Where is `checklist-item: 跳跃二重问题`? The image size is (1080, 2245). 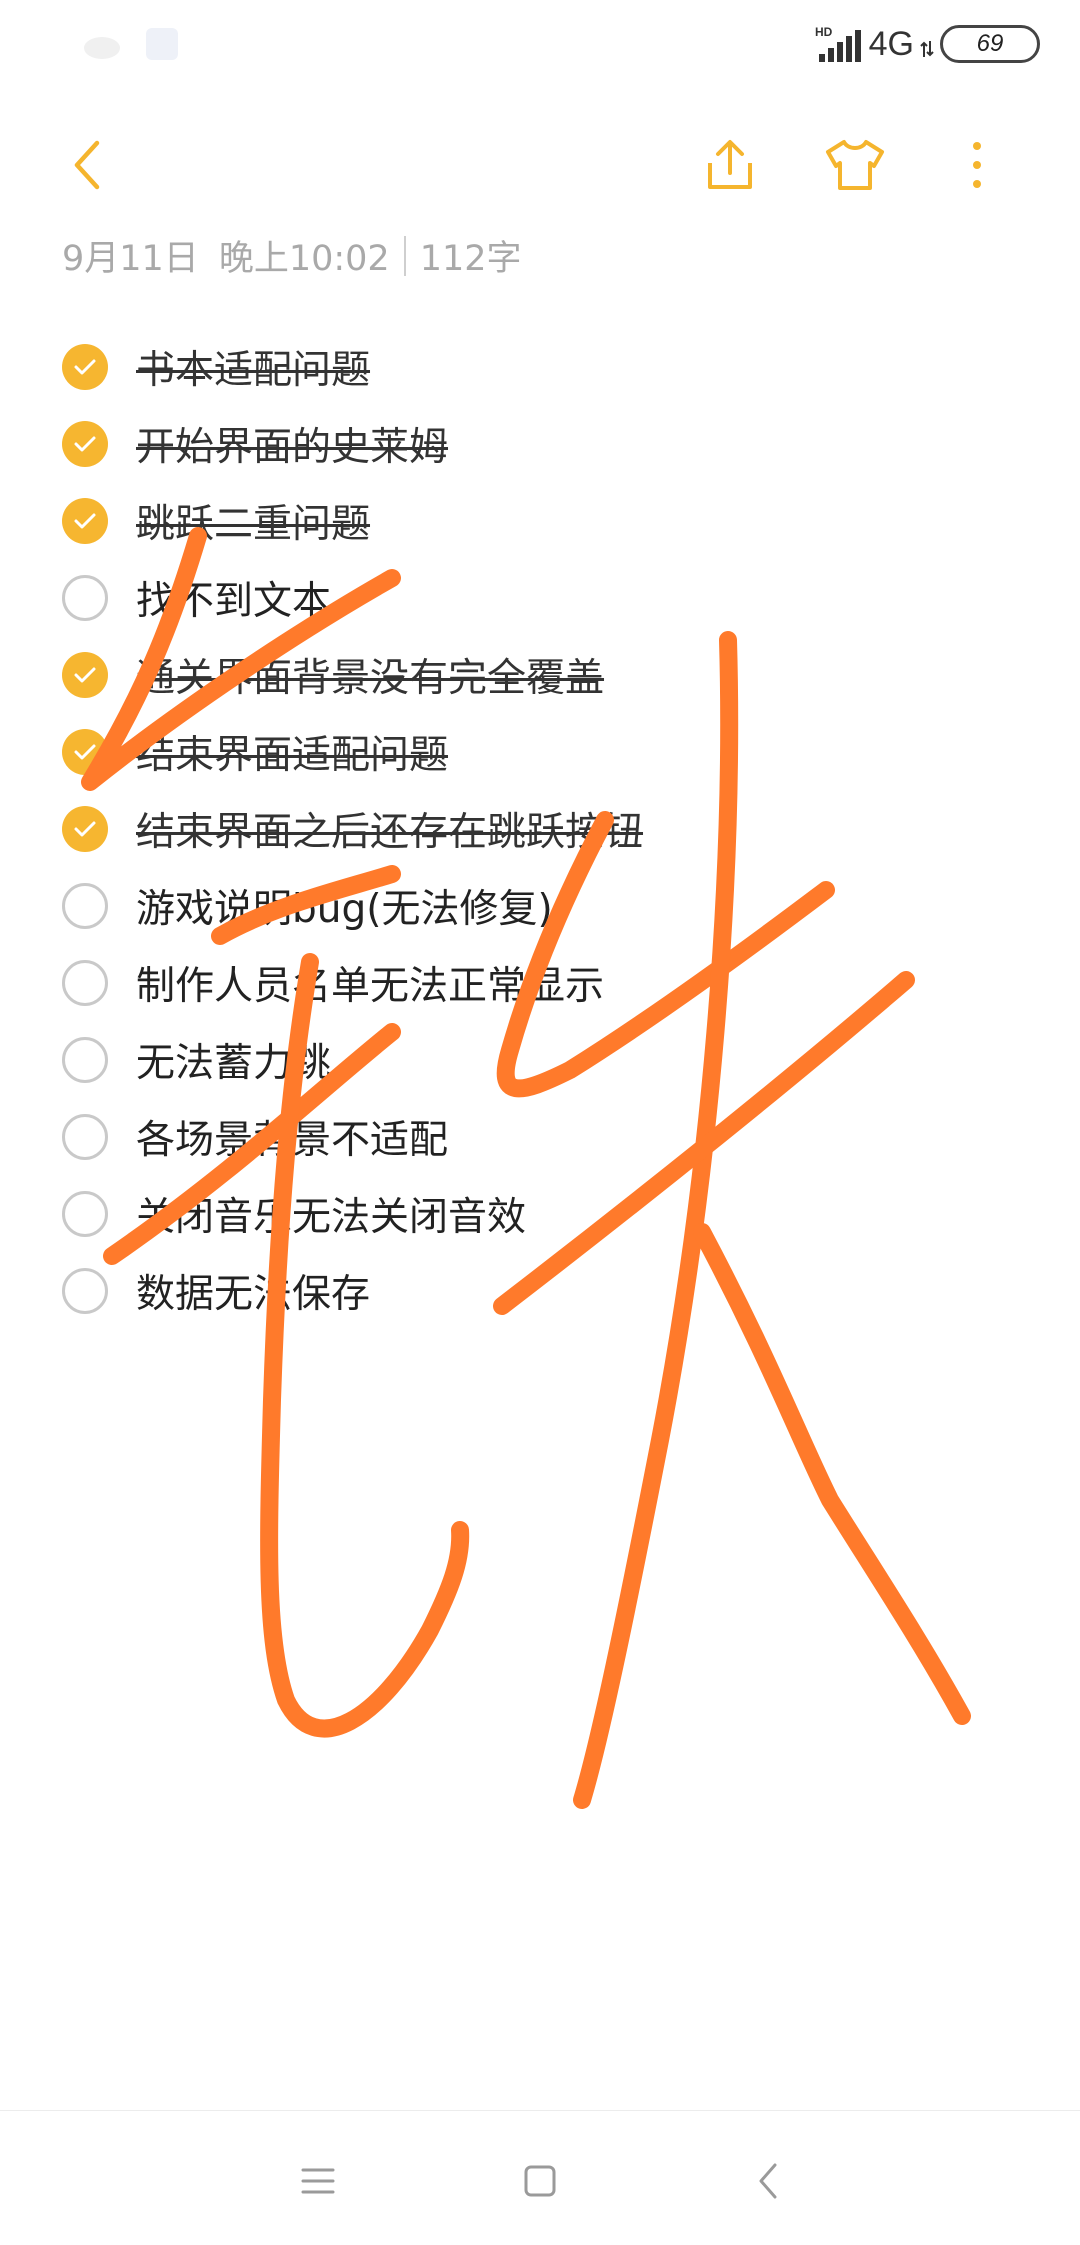
checklist-item: 跳跃二重问题 is located at coordinates (540, 520).